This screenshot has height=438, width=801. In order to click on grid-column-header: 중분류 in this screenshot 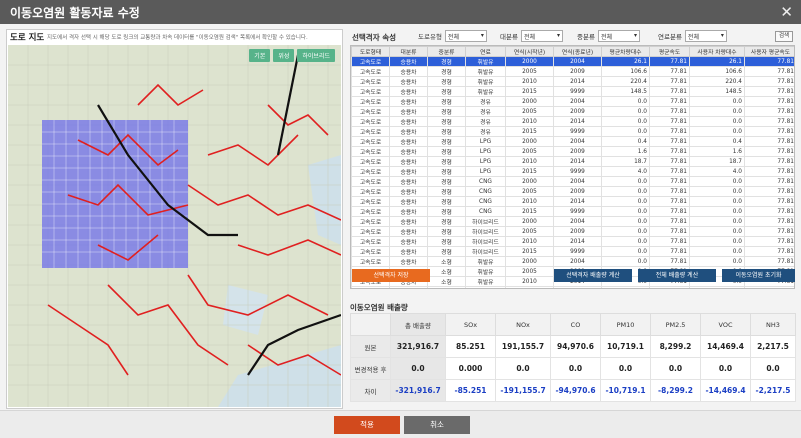, I will do `click(446, 51)`.